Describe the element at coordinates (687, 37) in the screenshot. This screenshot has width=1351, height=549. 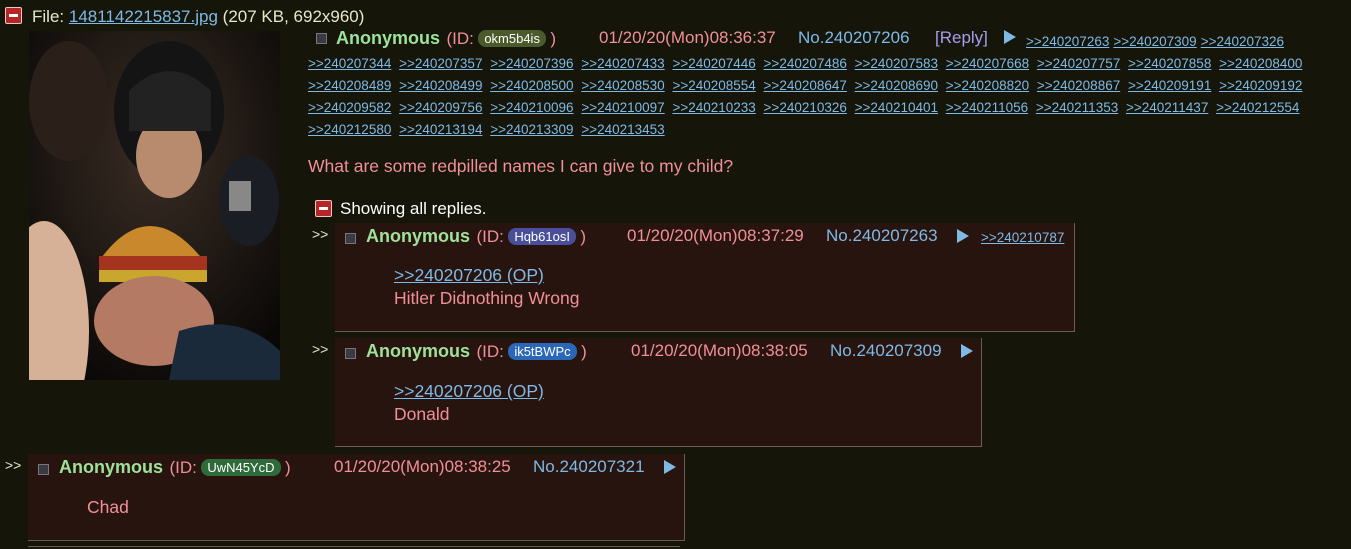
I see `op-datetime: 01/20/20(Mon)08:36:37` at that location.